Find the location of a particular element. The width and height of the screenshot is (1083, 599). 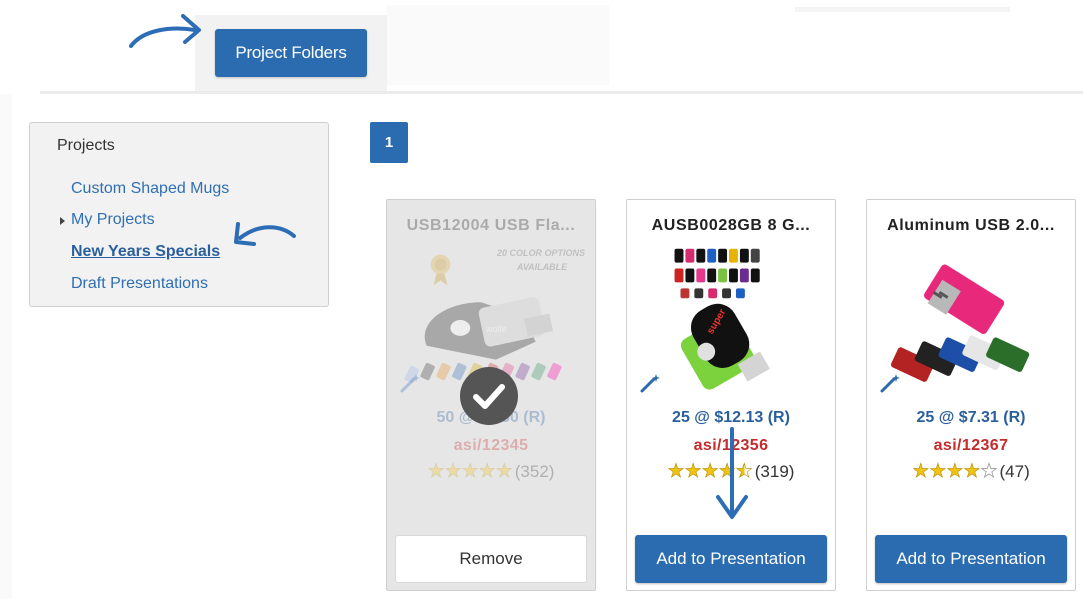

project-folders-button: Project Folders is located at coordinates (291, 53).